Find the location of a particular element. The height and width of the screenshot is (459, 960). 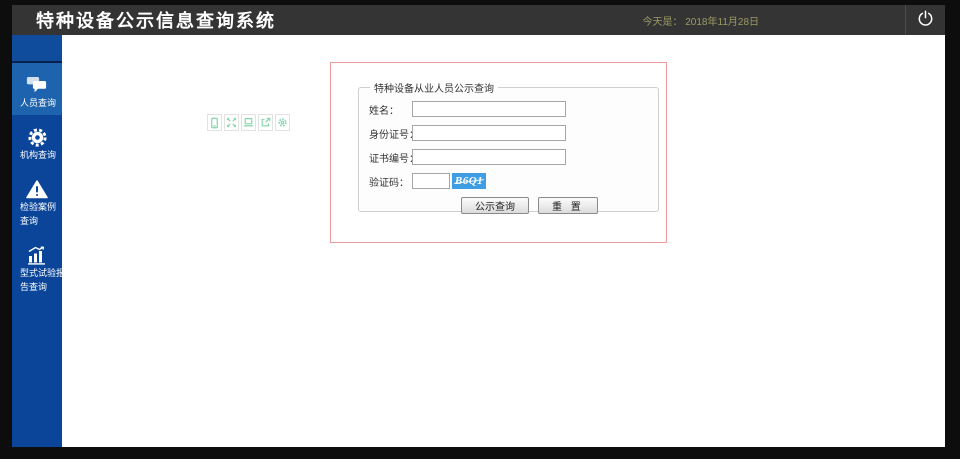

sidebar-item-organization-query: 机构查询 is located at coordinates (37, 141).